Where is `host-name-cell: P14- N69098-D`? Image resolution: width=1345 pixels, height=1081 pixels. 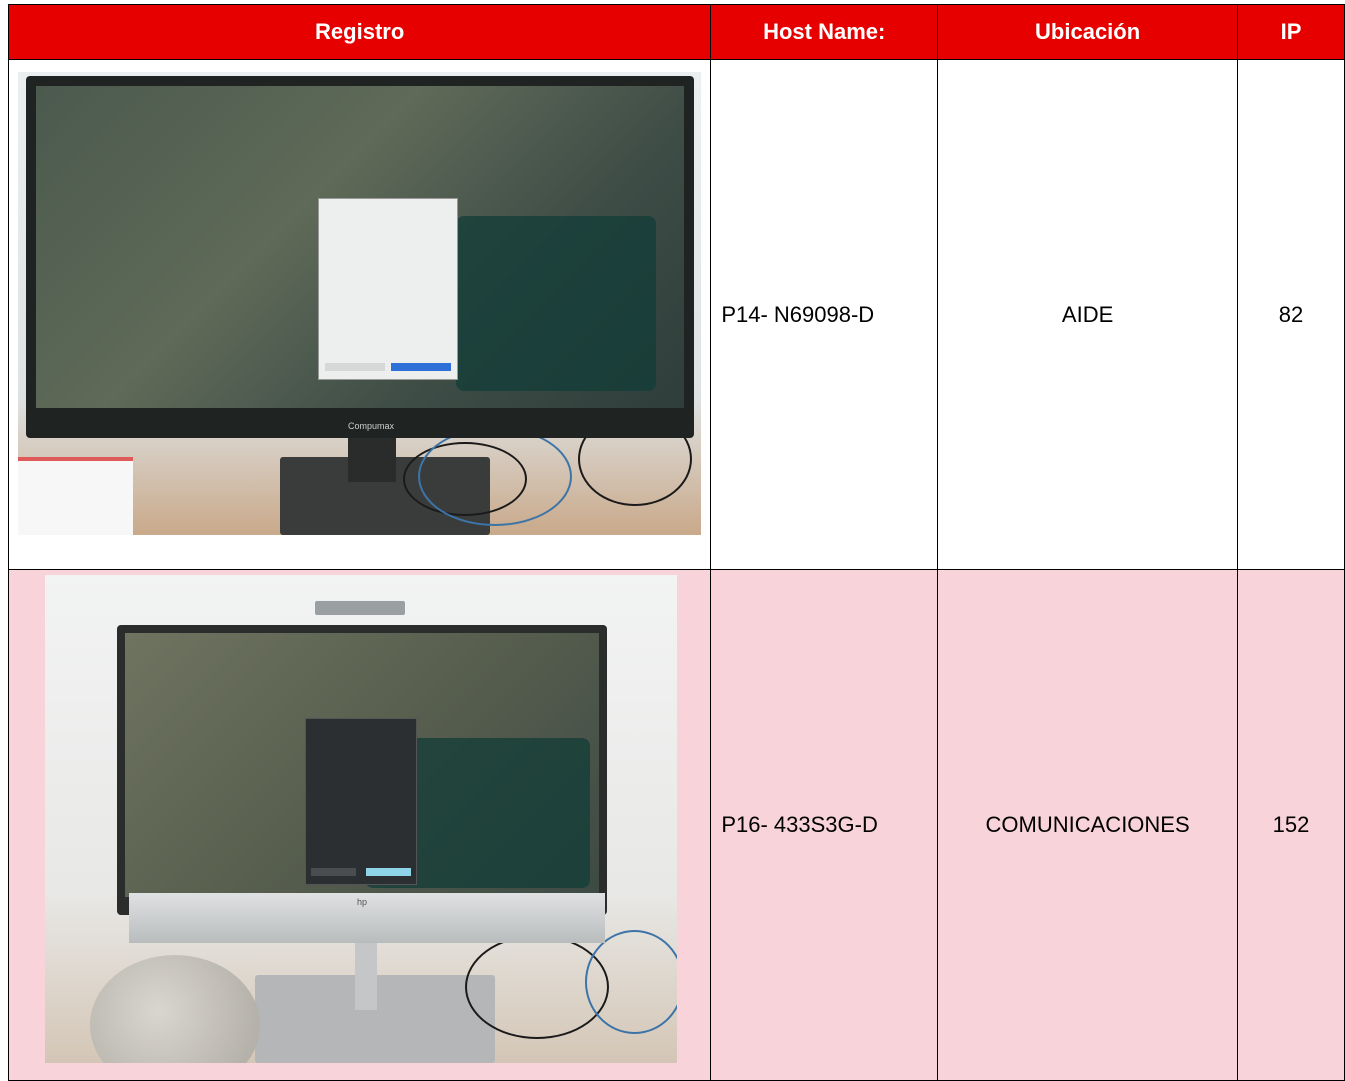
host-name-cell: P14- N69098-D is located at coordinates (824, 314).